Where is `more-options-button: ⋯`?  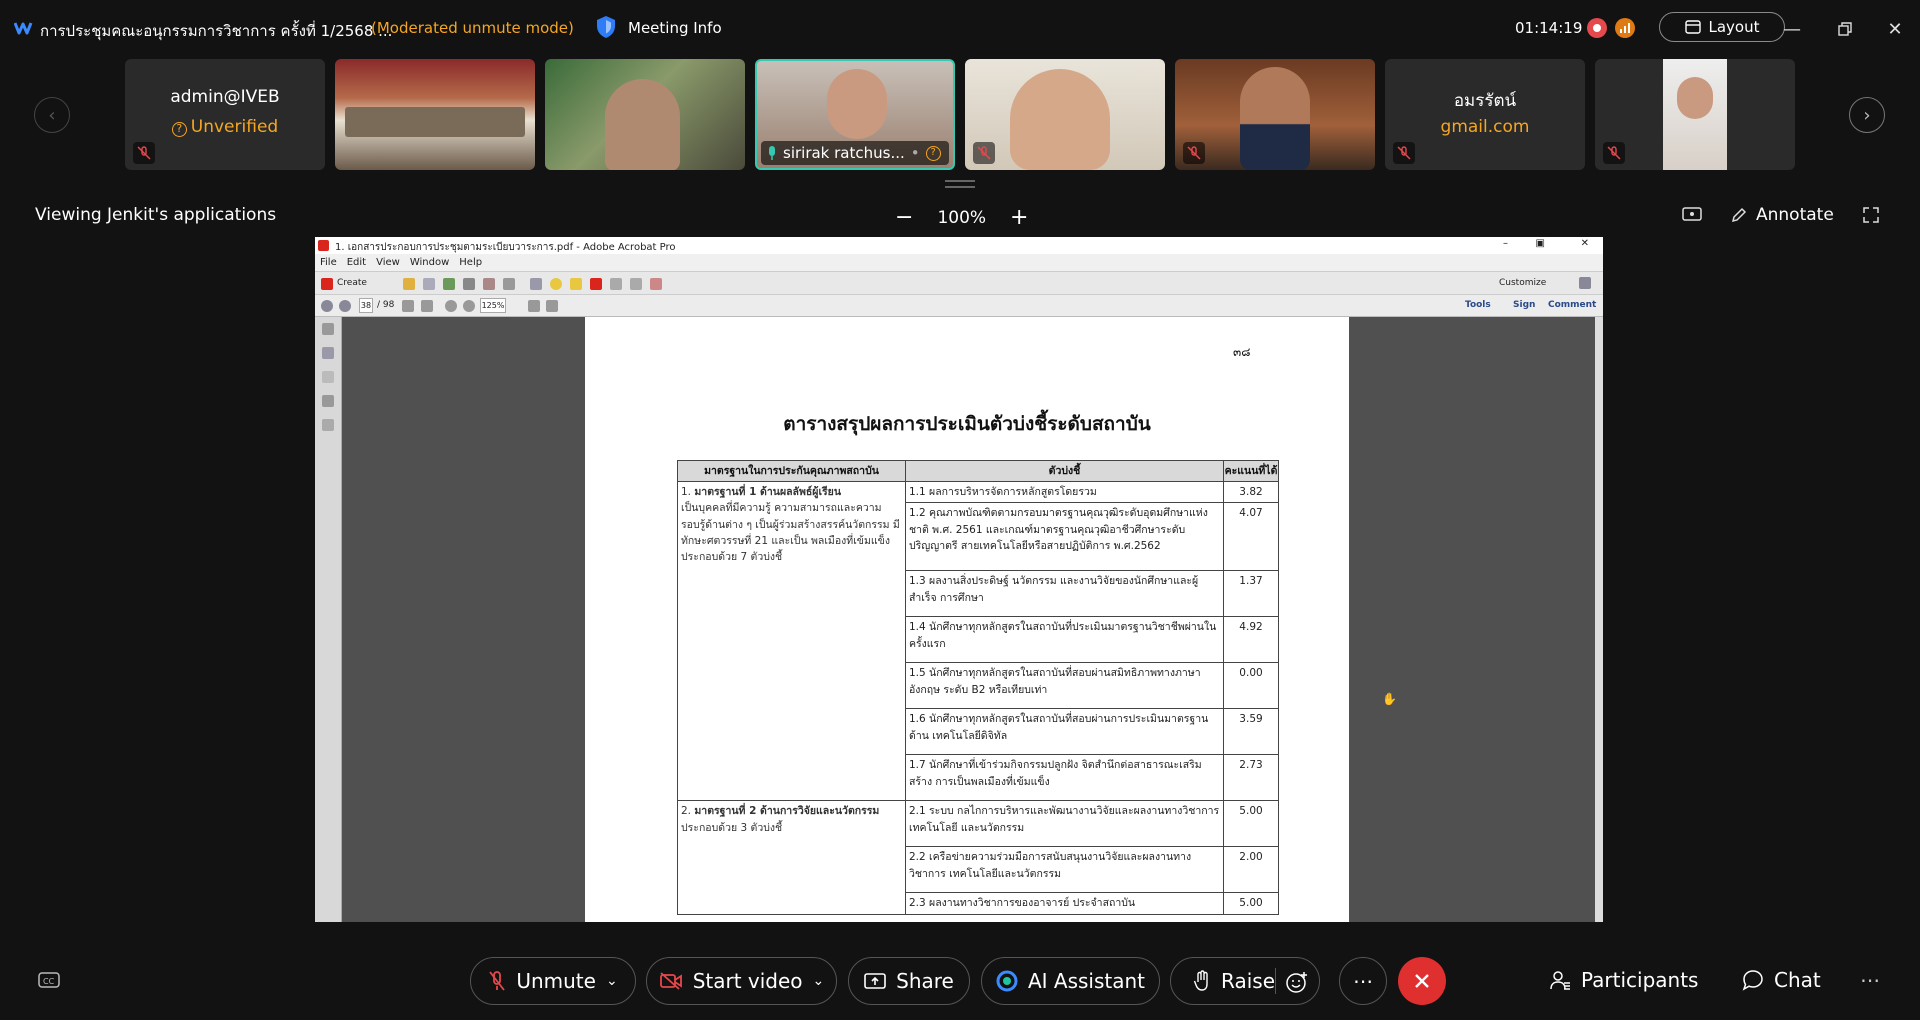 more-options-button: ⋯ is located at coordinates (1363, 981).